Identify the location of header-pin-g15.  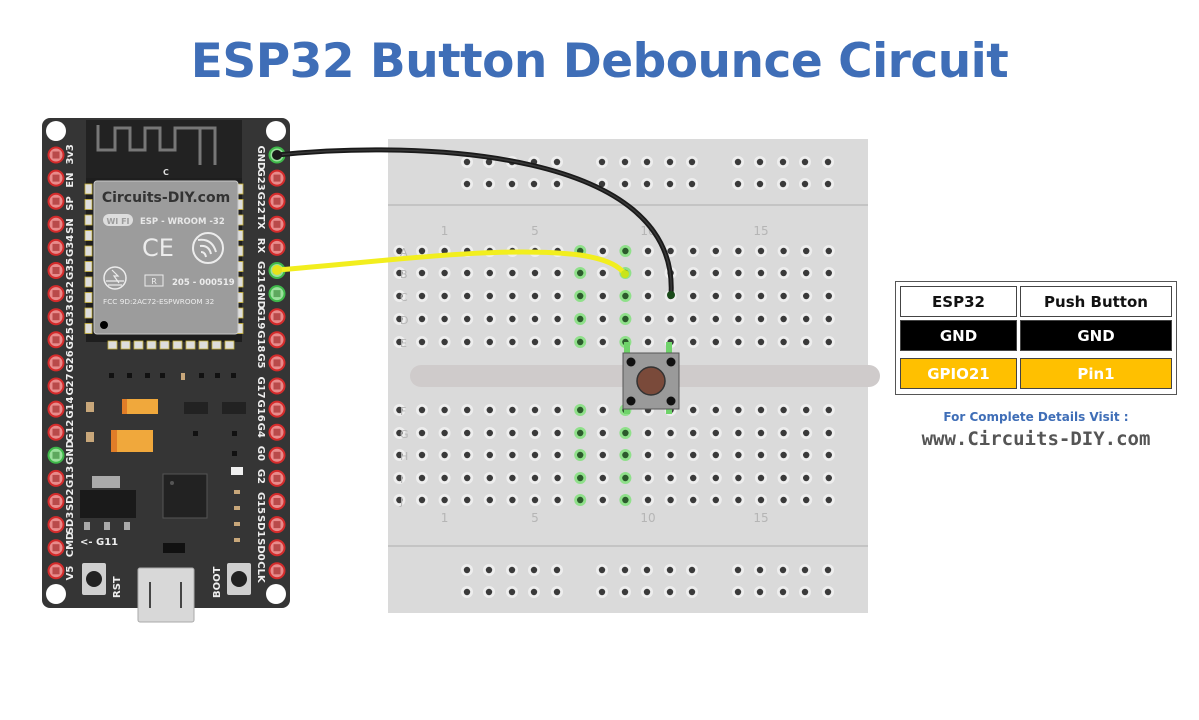
(277, 501).